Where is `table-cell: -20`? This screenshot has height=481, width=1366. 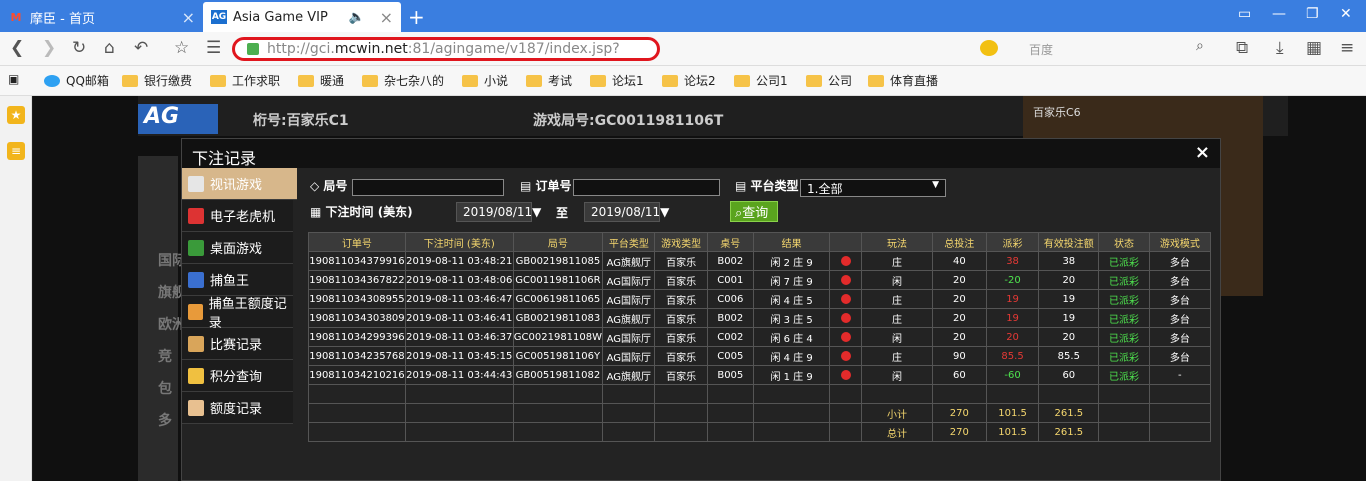
table-cell: -20 is located at coordinates (1012, 280).